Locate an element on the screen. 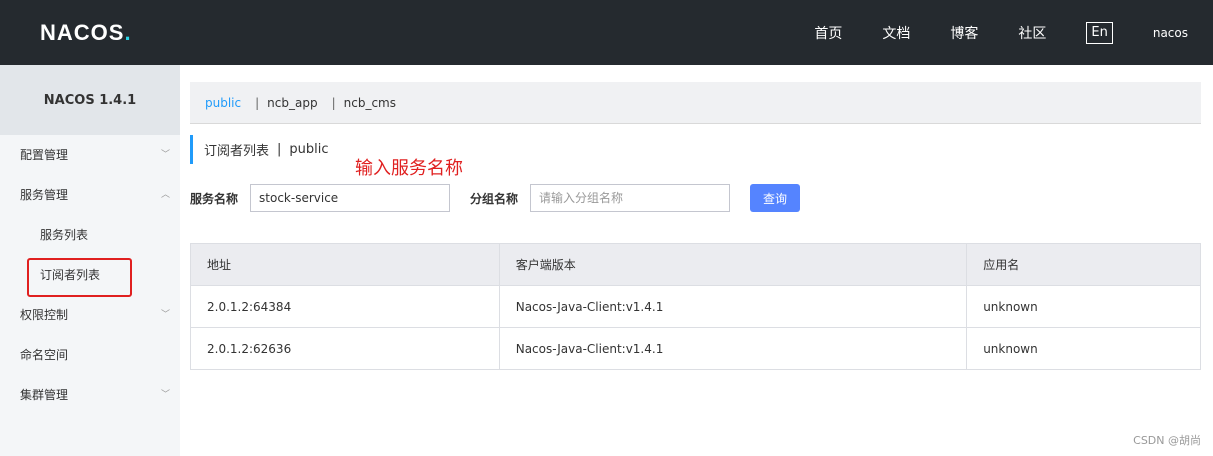  search-form: 服务名称 分组名称 查询 is located at coordinates (495, 198).